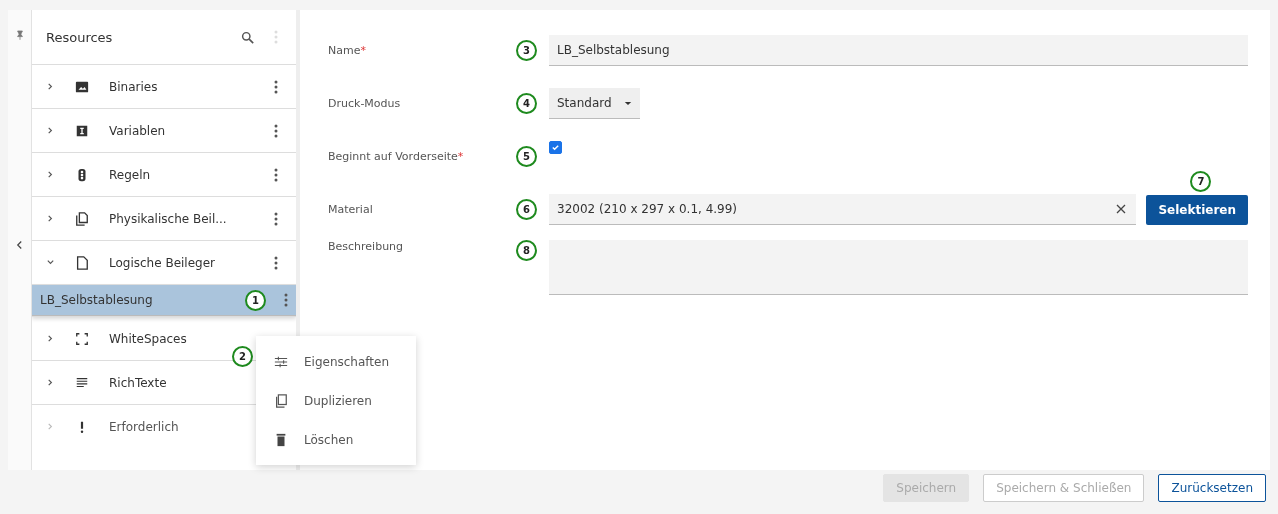 This screenshot has height=514, width=1278. I want to click on field-label: Beginnt auf Vorderseite*, so click(396, 156).